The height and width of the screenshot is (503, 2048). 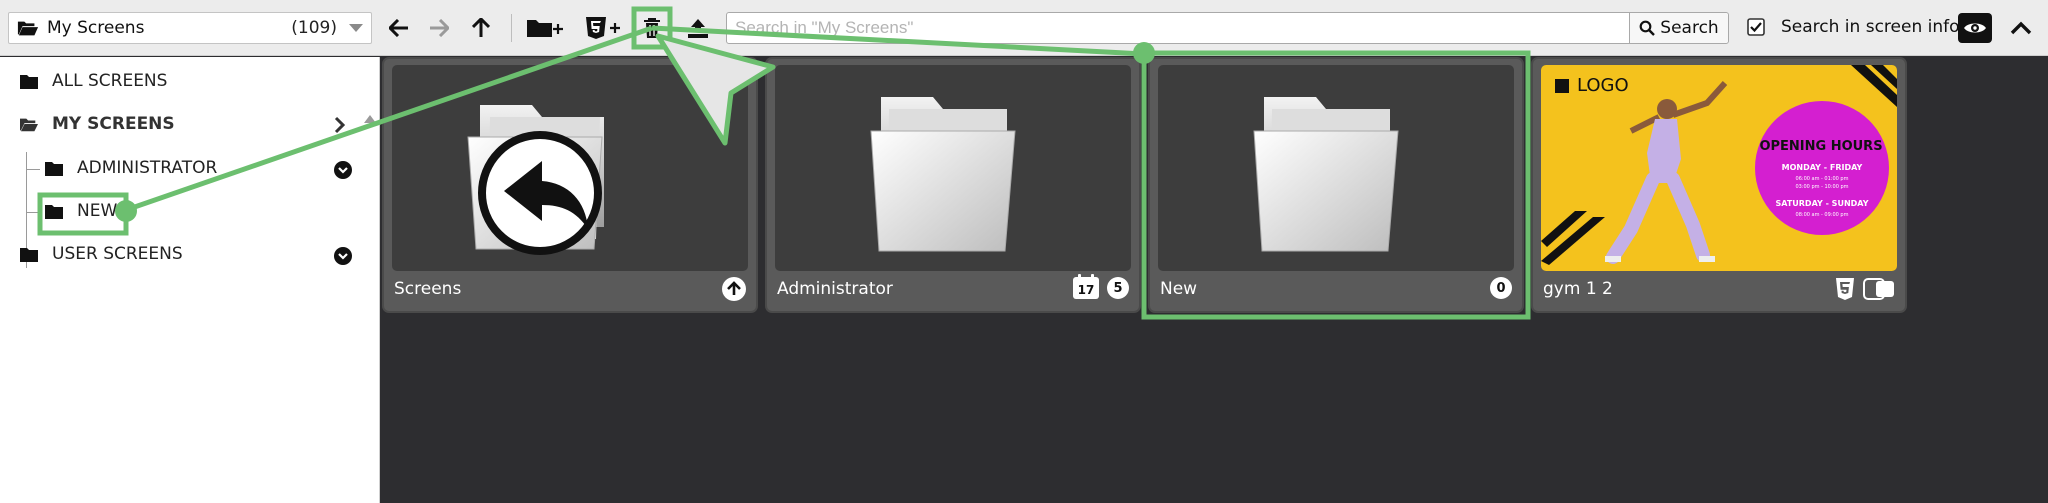 I want to click on arrow-left-icon, so click(x=398, y=28).